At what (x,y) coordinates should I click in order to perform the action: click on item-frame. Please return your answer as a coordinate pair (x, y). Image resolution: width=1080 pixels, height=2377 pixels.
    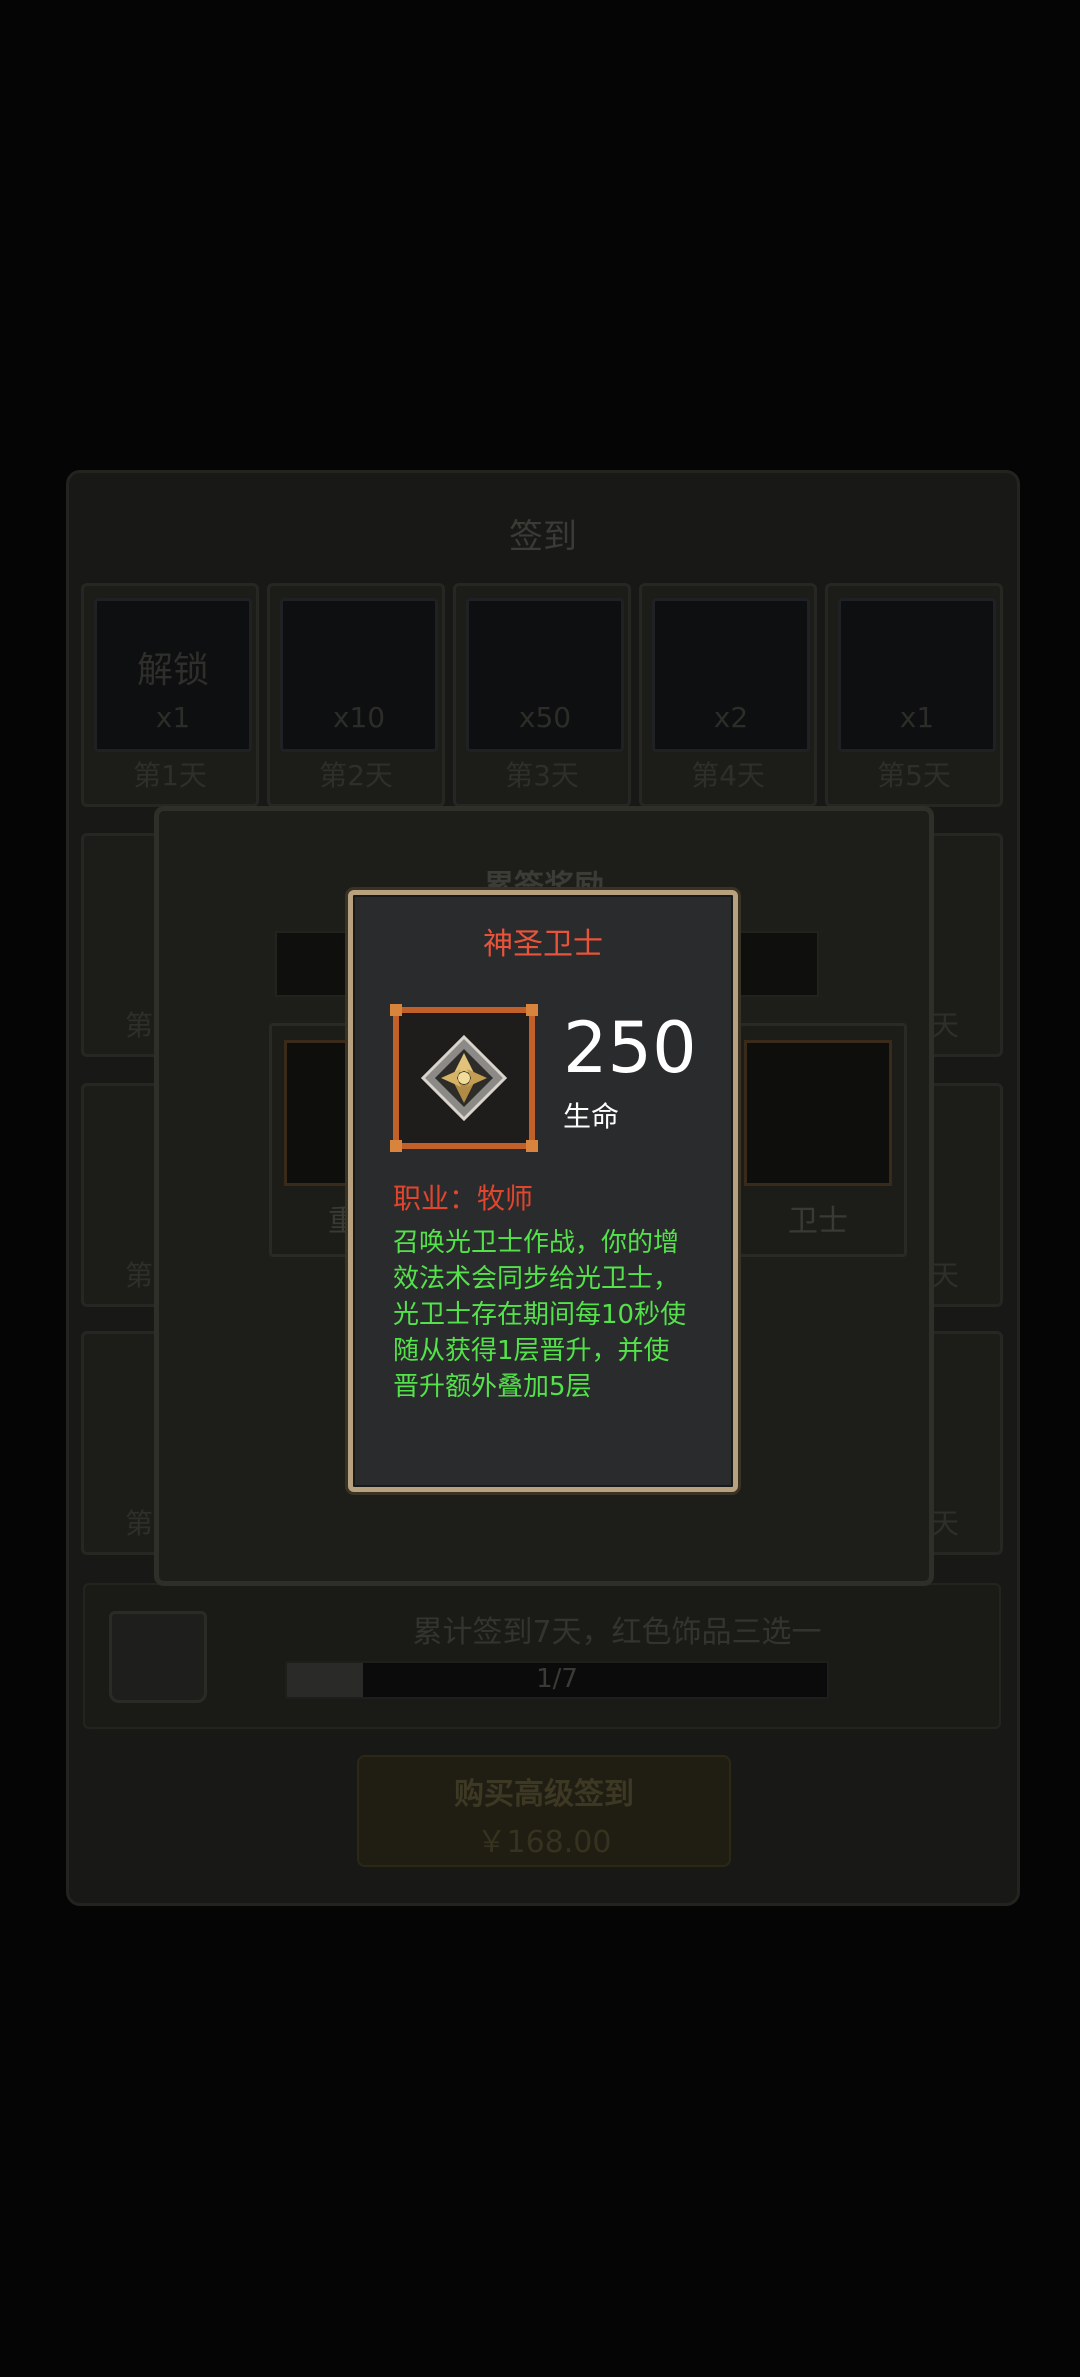
    Looking at the image, I should click on (464, 1078).